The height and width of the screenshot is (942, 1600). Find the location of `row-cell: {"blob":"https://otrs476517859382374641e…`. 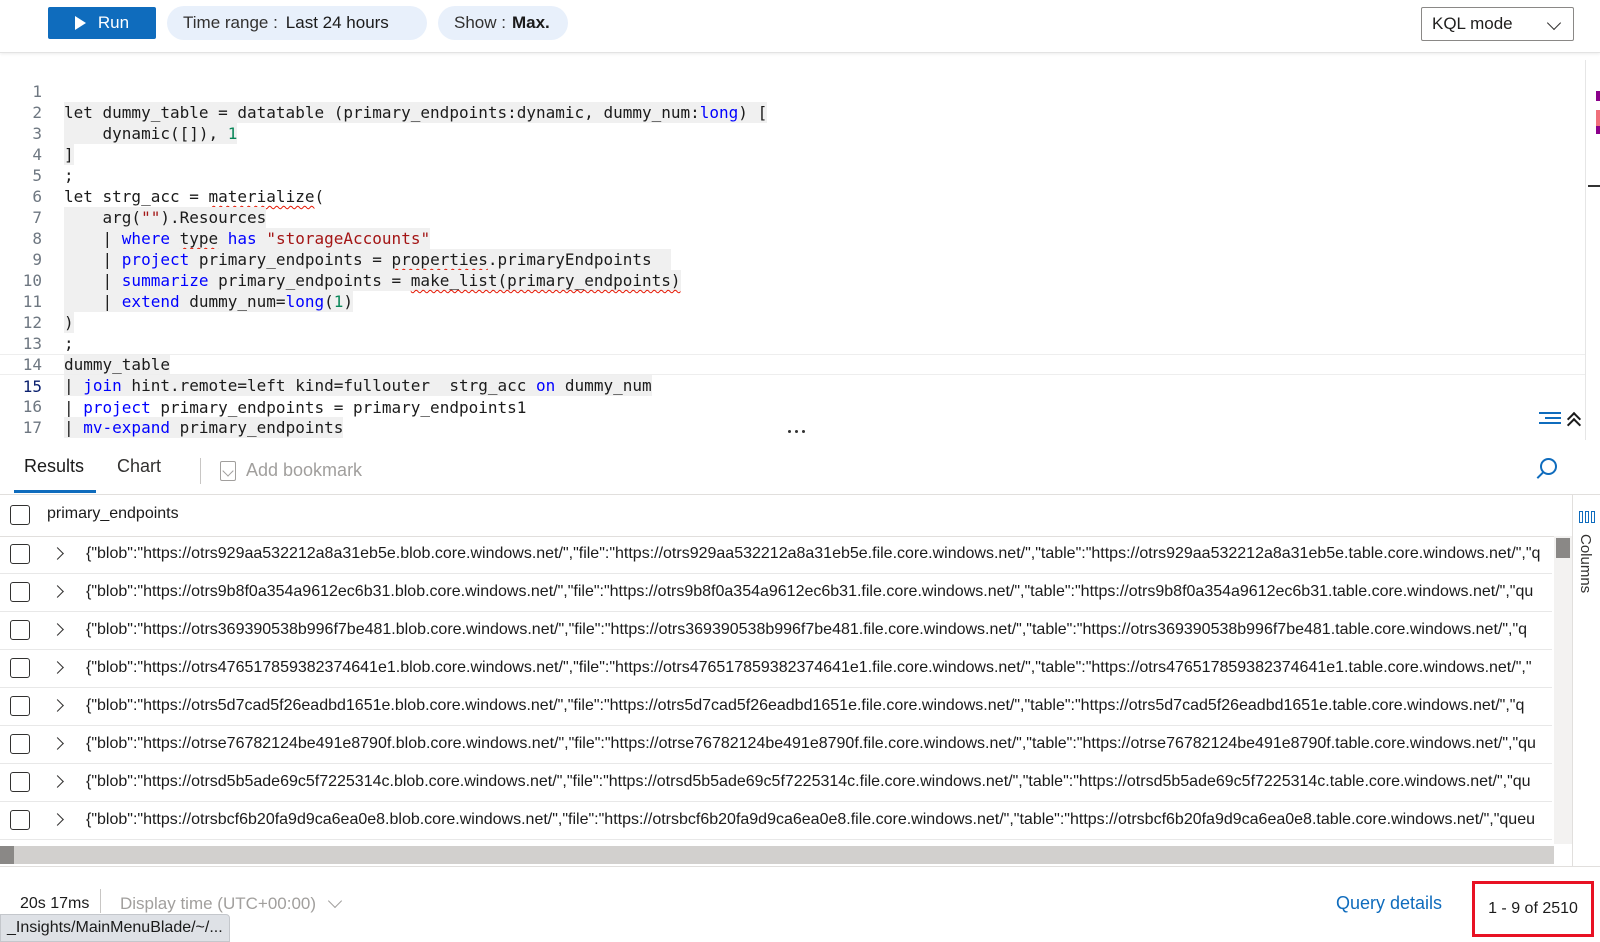

row-cell: {"blob":"https://otrs476517859382374641e… is located at coordinates (809, 667).